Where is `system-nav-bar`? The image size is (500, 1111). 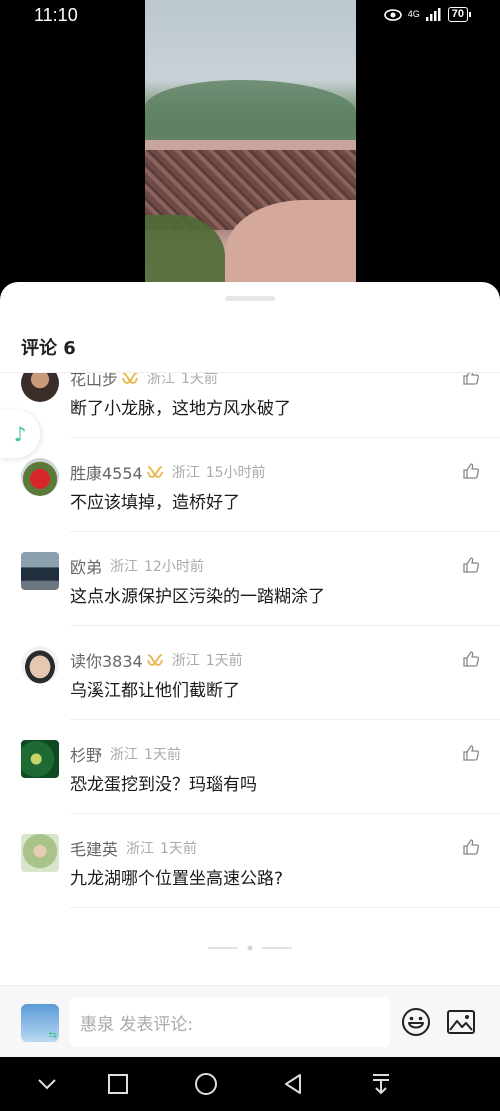 system-nav-bar is located at coordinates (250, 1084).